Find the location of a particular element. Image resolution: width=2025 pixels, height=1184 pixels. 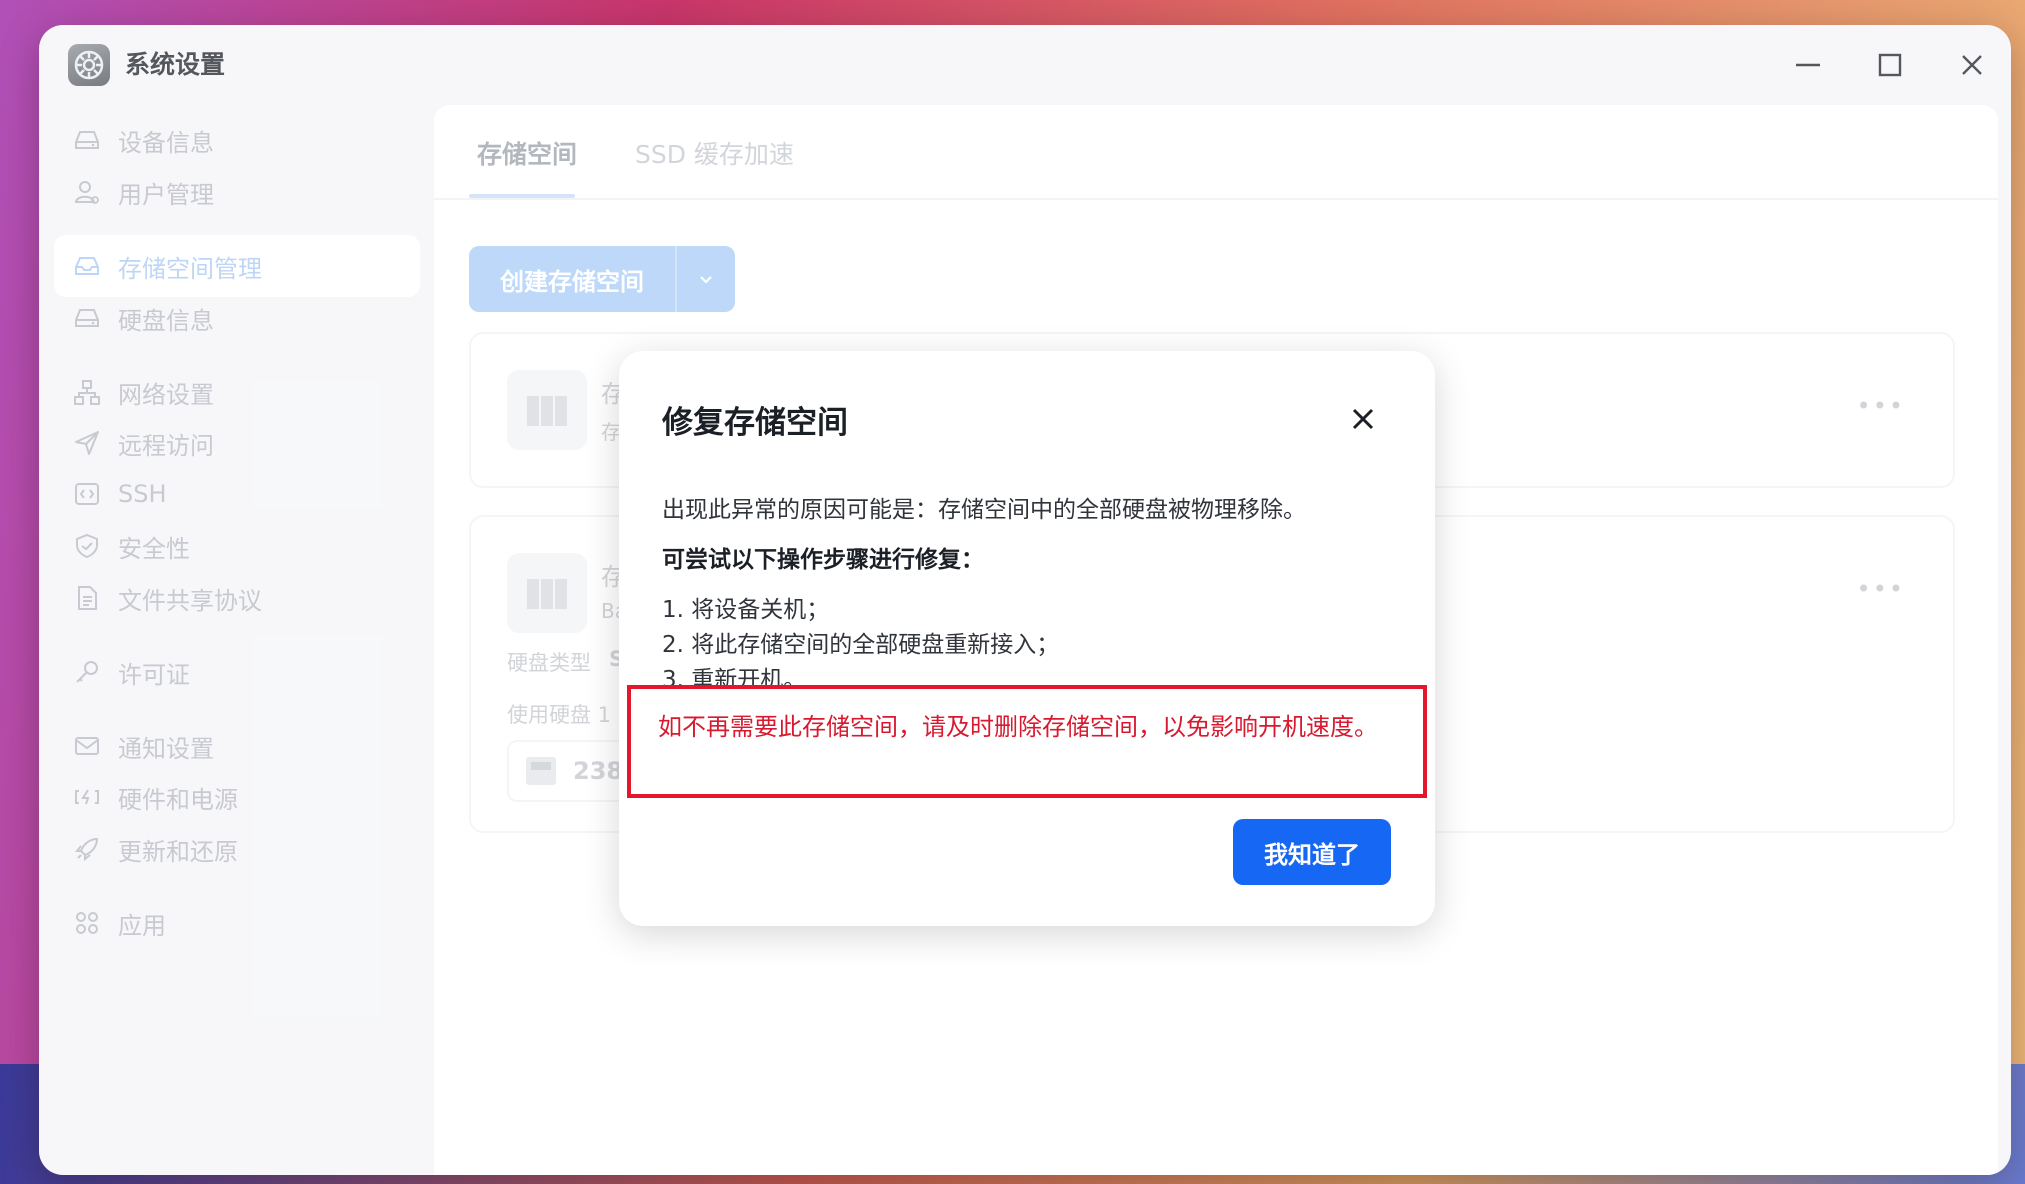

dialog-steps-heading: 可尝试以下操作步骤进行修复： is located at coordinates (823, 560).